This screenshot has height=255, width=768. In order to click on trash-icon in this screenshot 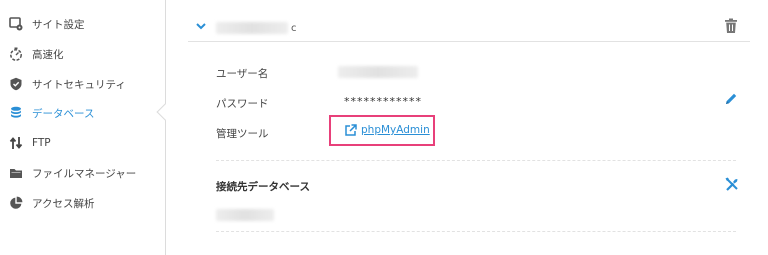, I will do `click(731, 26)`.